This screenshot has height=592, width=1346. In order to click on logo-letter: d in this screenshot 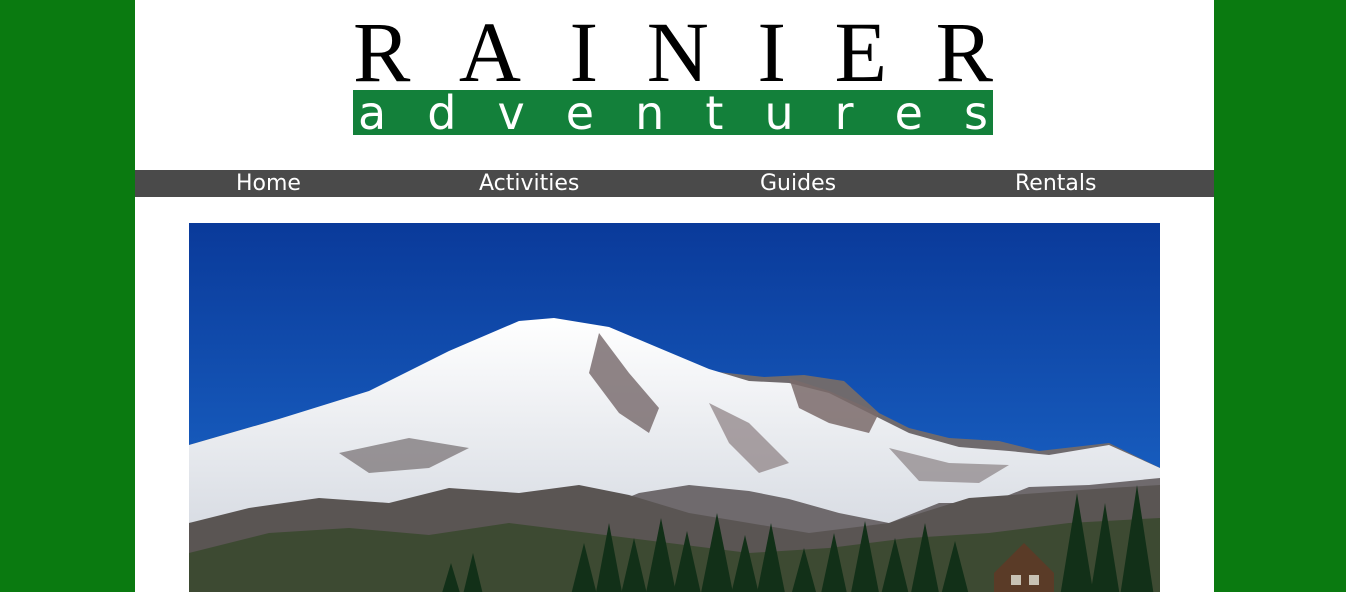, I will do `click(442, 112)`.